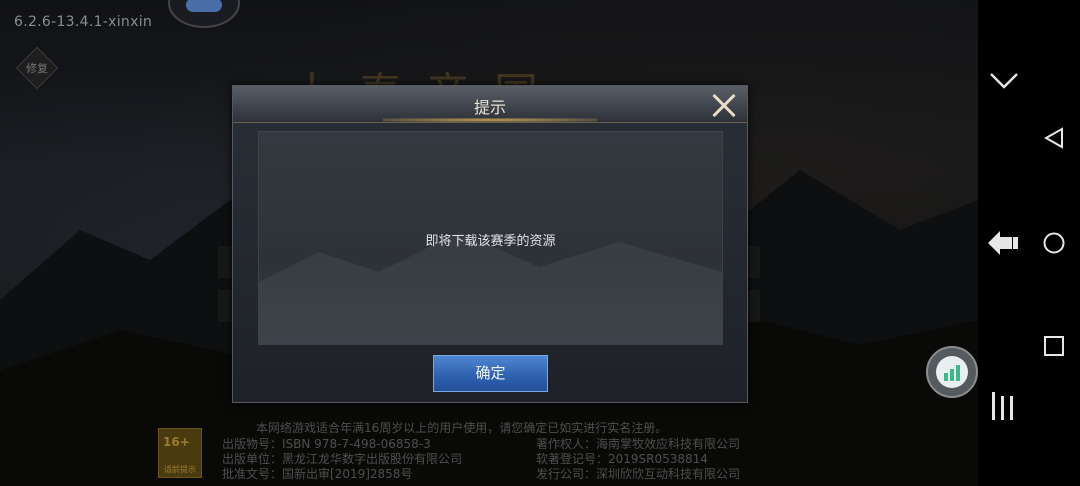 The width and height of the screenshot is (1080, 486). Describe the element at coordinates (180, 453) in the screenshot. I see `age-rating-badge: 16+ 适龄提示` at that location.